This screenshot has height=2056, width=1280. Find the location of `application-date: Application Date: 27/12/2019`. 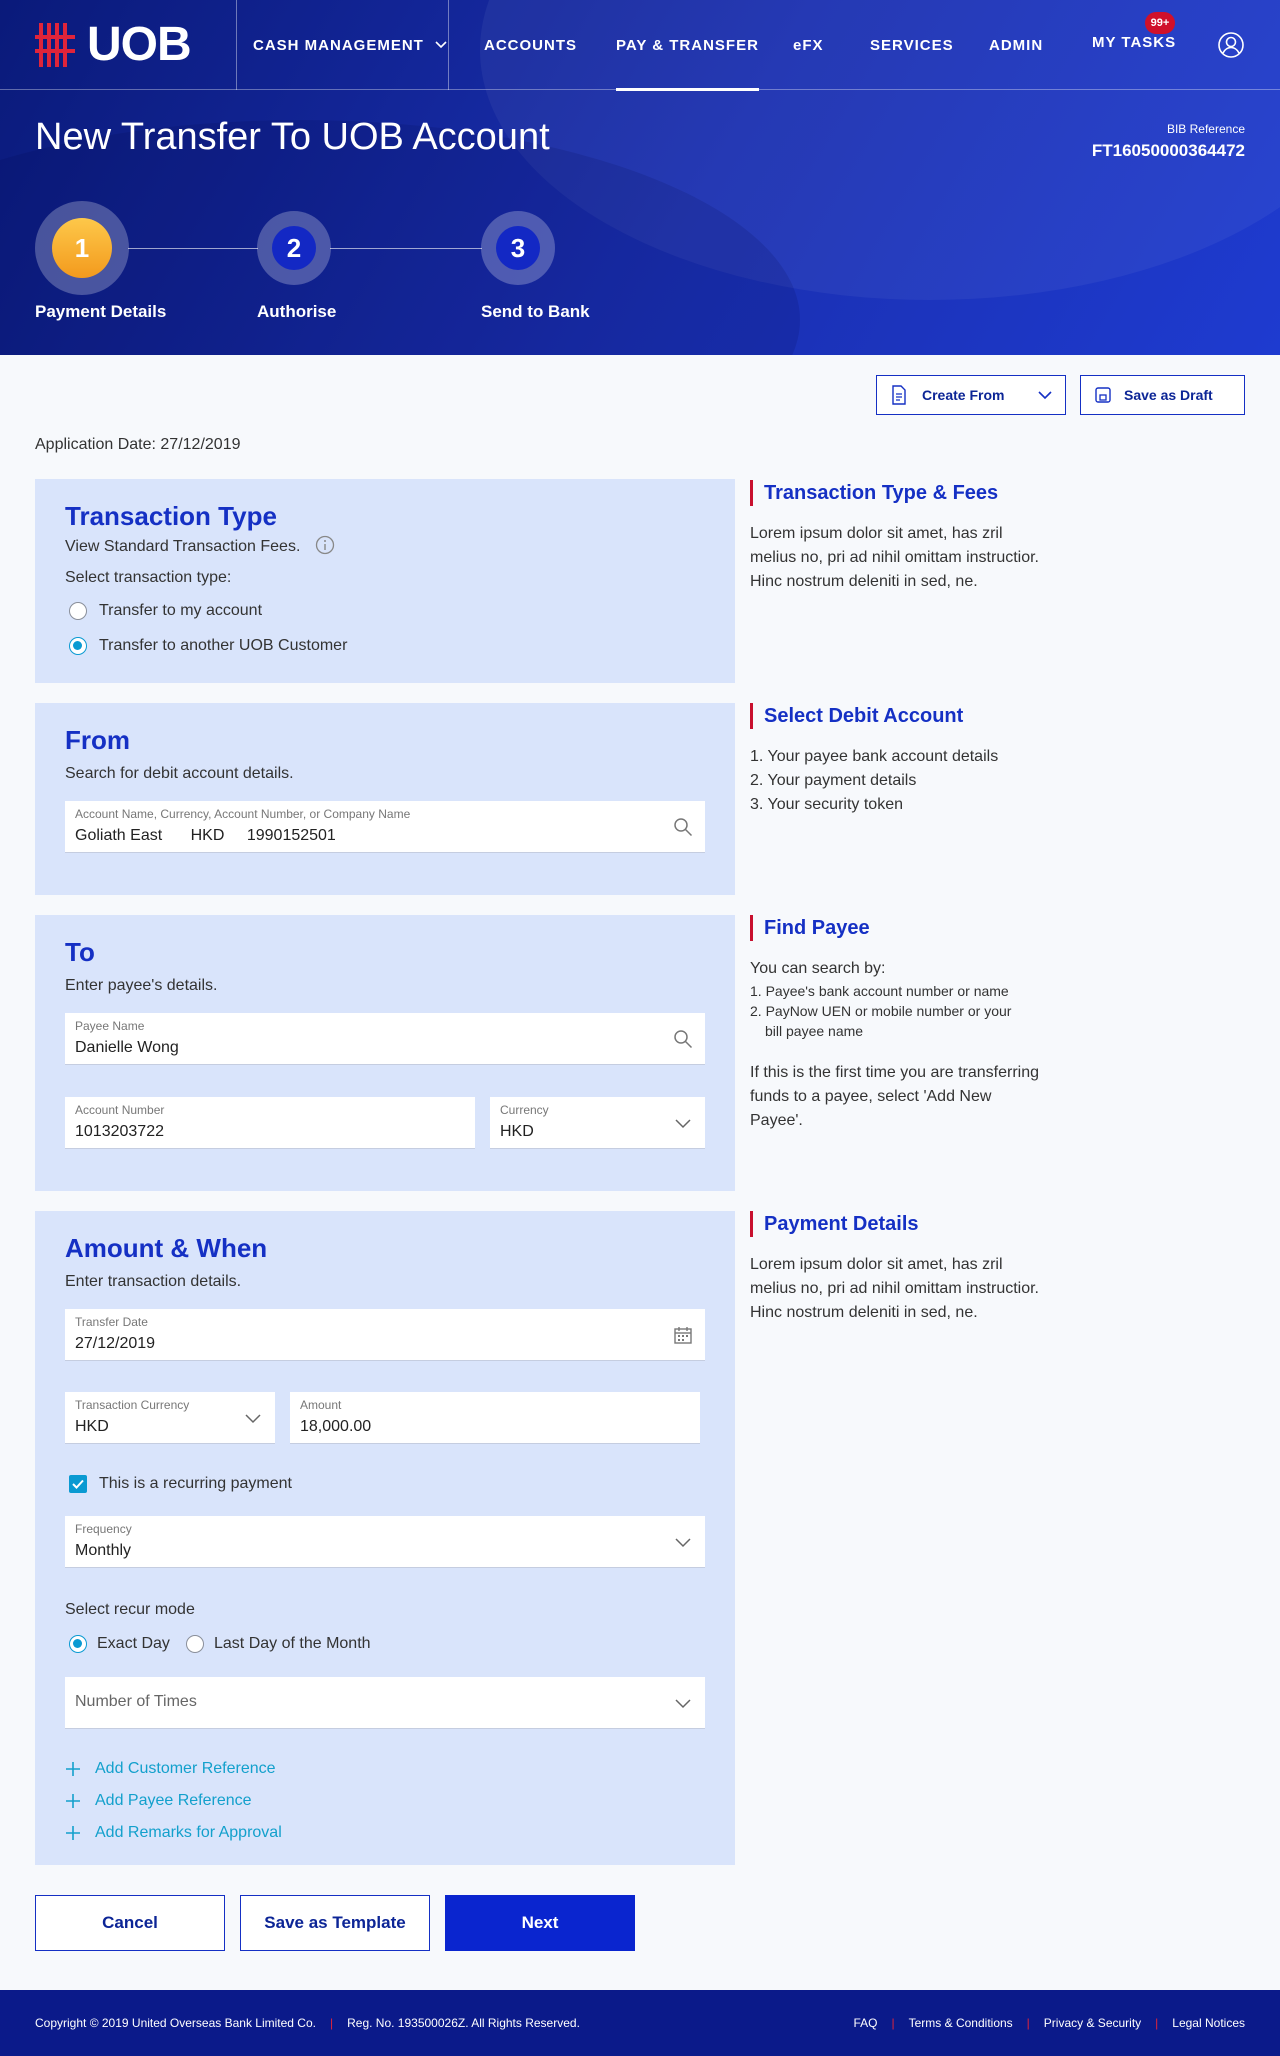

application-date: Application Date: 27/12/2019 is located at coordinates (138, 444).